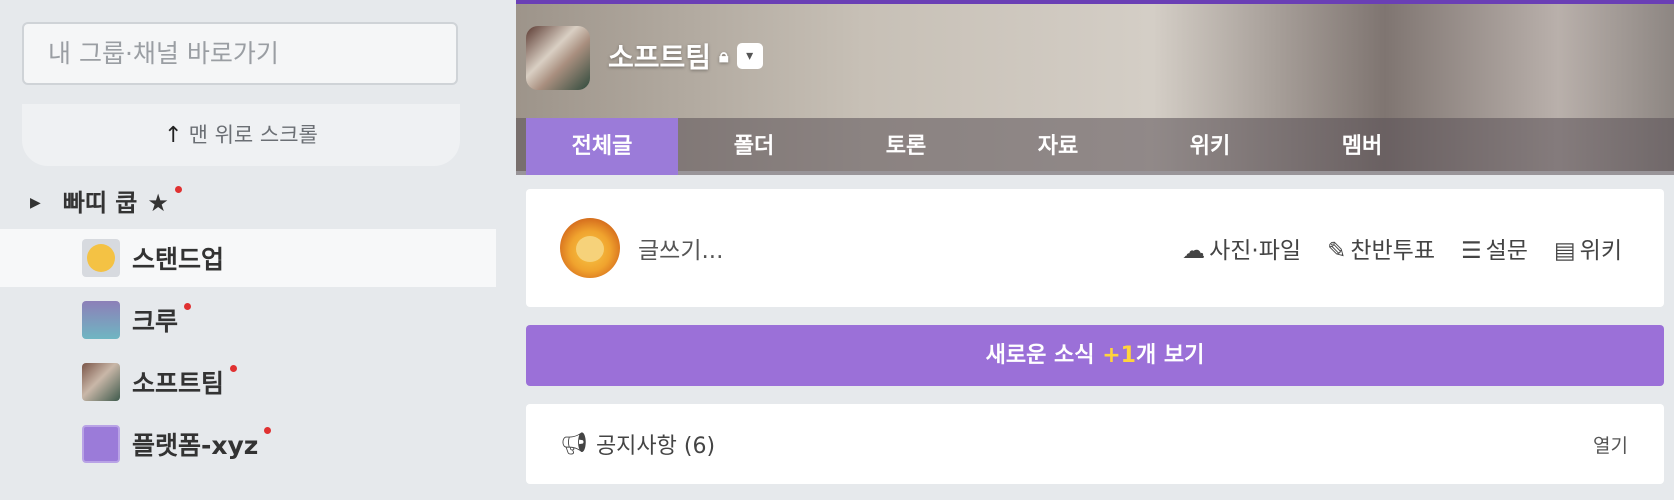 The height and width of the screenshot is (500, 1674). I want to click on group-channel-search-input: 내 그룹·채널 바로가기, so click(240, 53).